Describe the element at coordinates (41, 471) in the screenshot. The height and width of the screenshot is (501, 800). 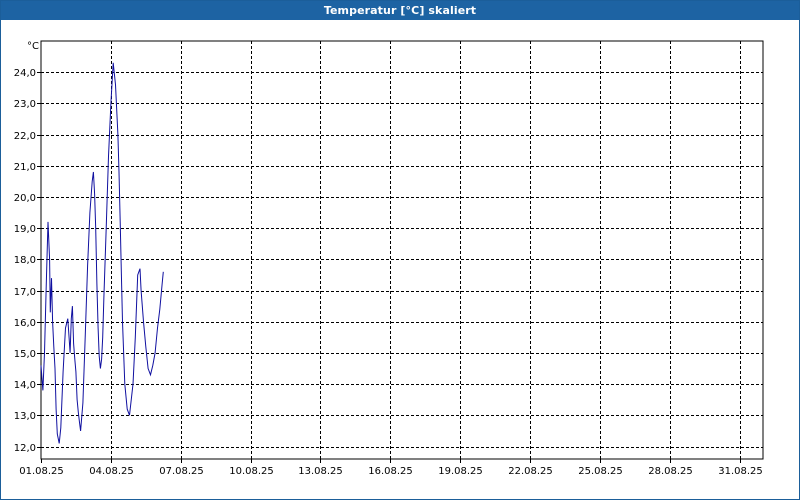
I see `x-tick-label: 01.08.25` at that location.